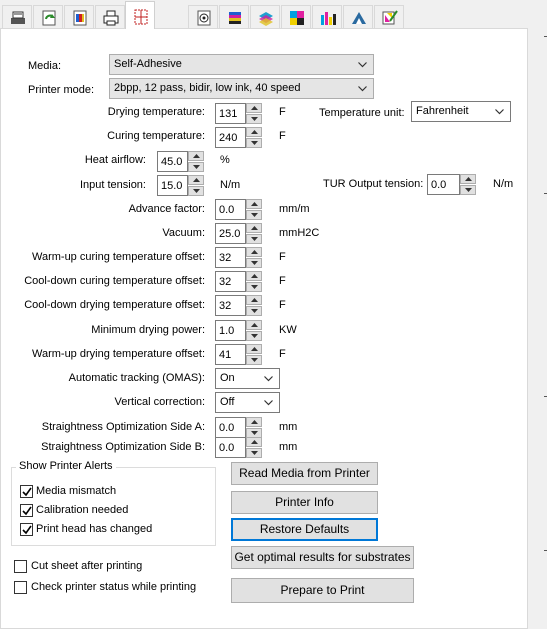  Describe the element at coordinates (288, 447) in the screenshot. I see `straightness-b-unit: mm` at that location.